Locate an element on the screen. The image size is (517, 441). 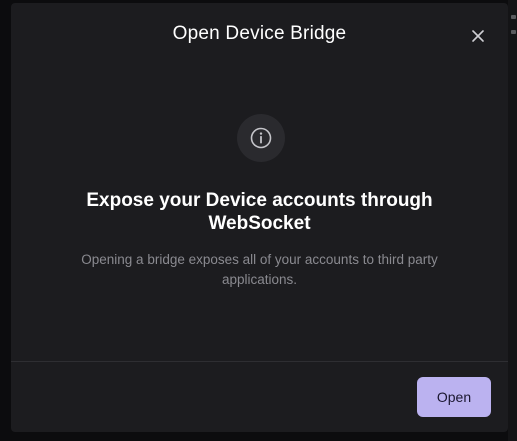
close-button is located at coordinates (478, 36).